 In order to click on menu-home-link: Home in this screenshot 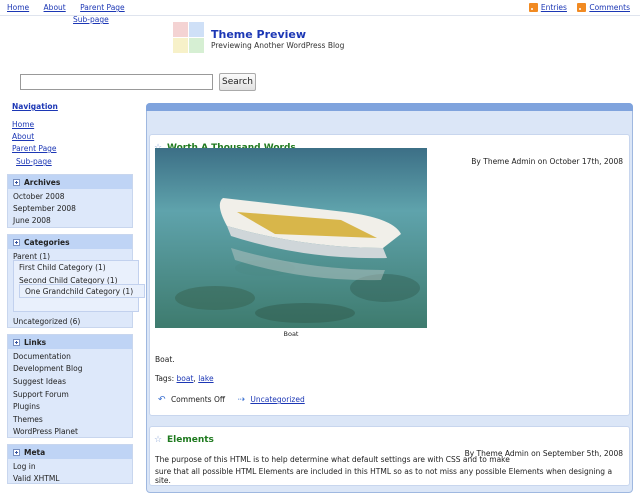, I will do `click(18, 7)`.